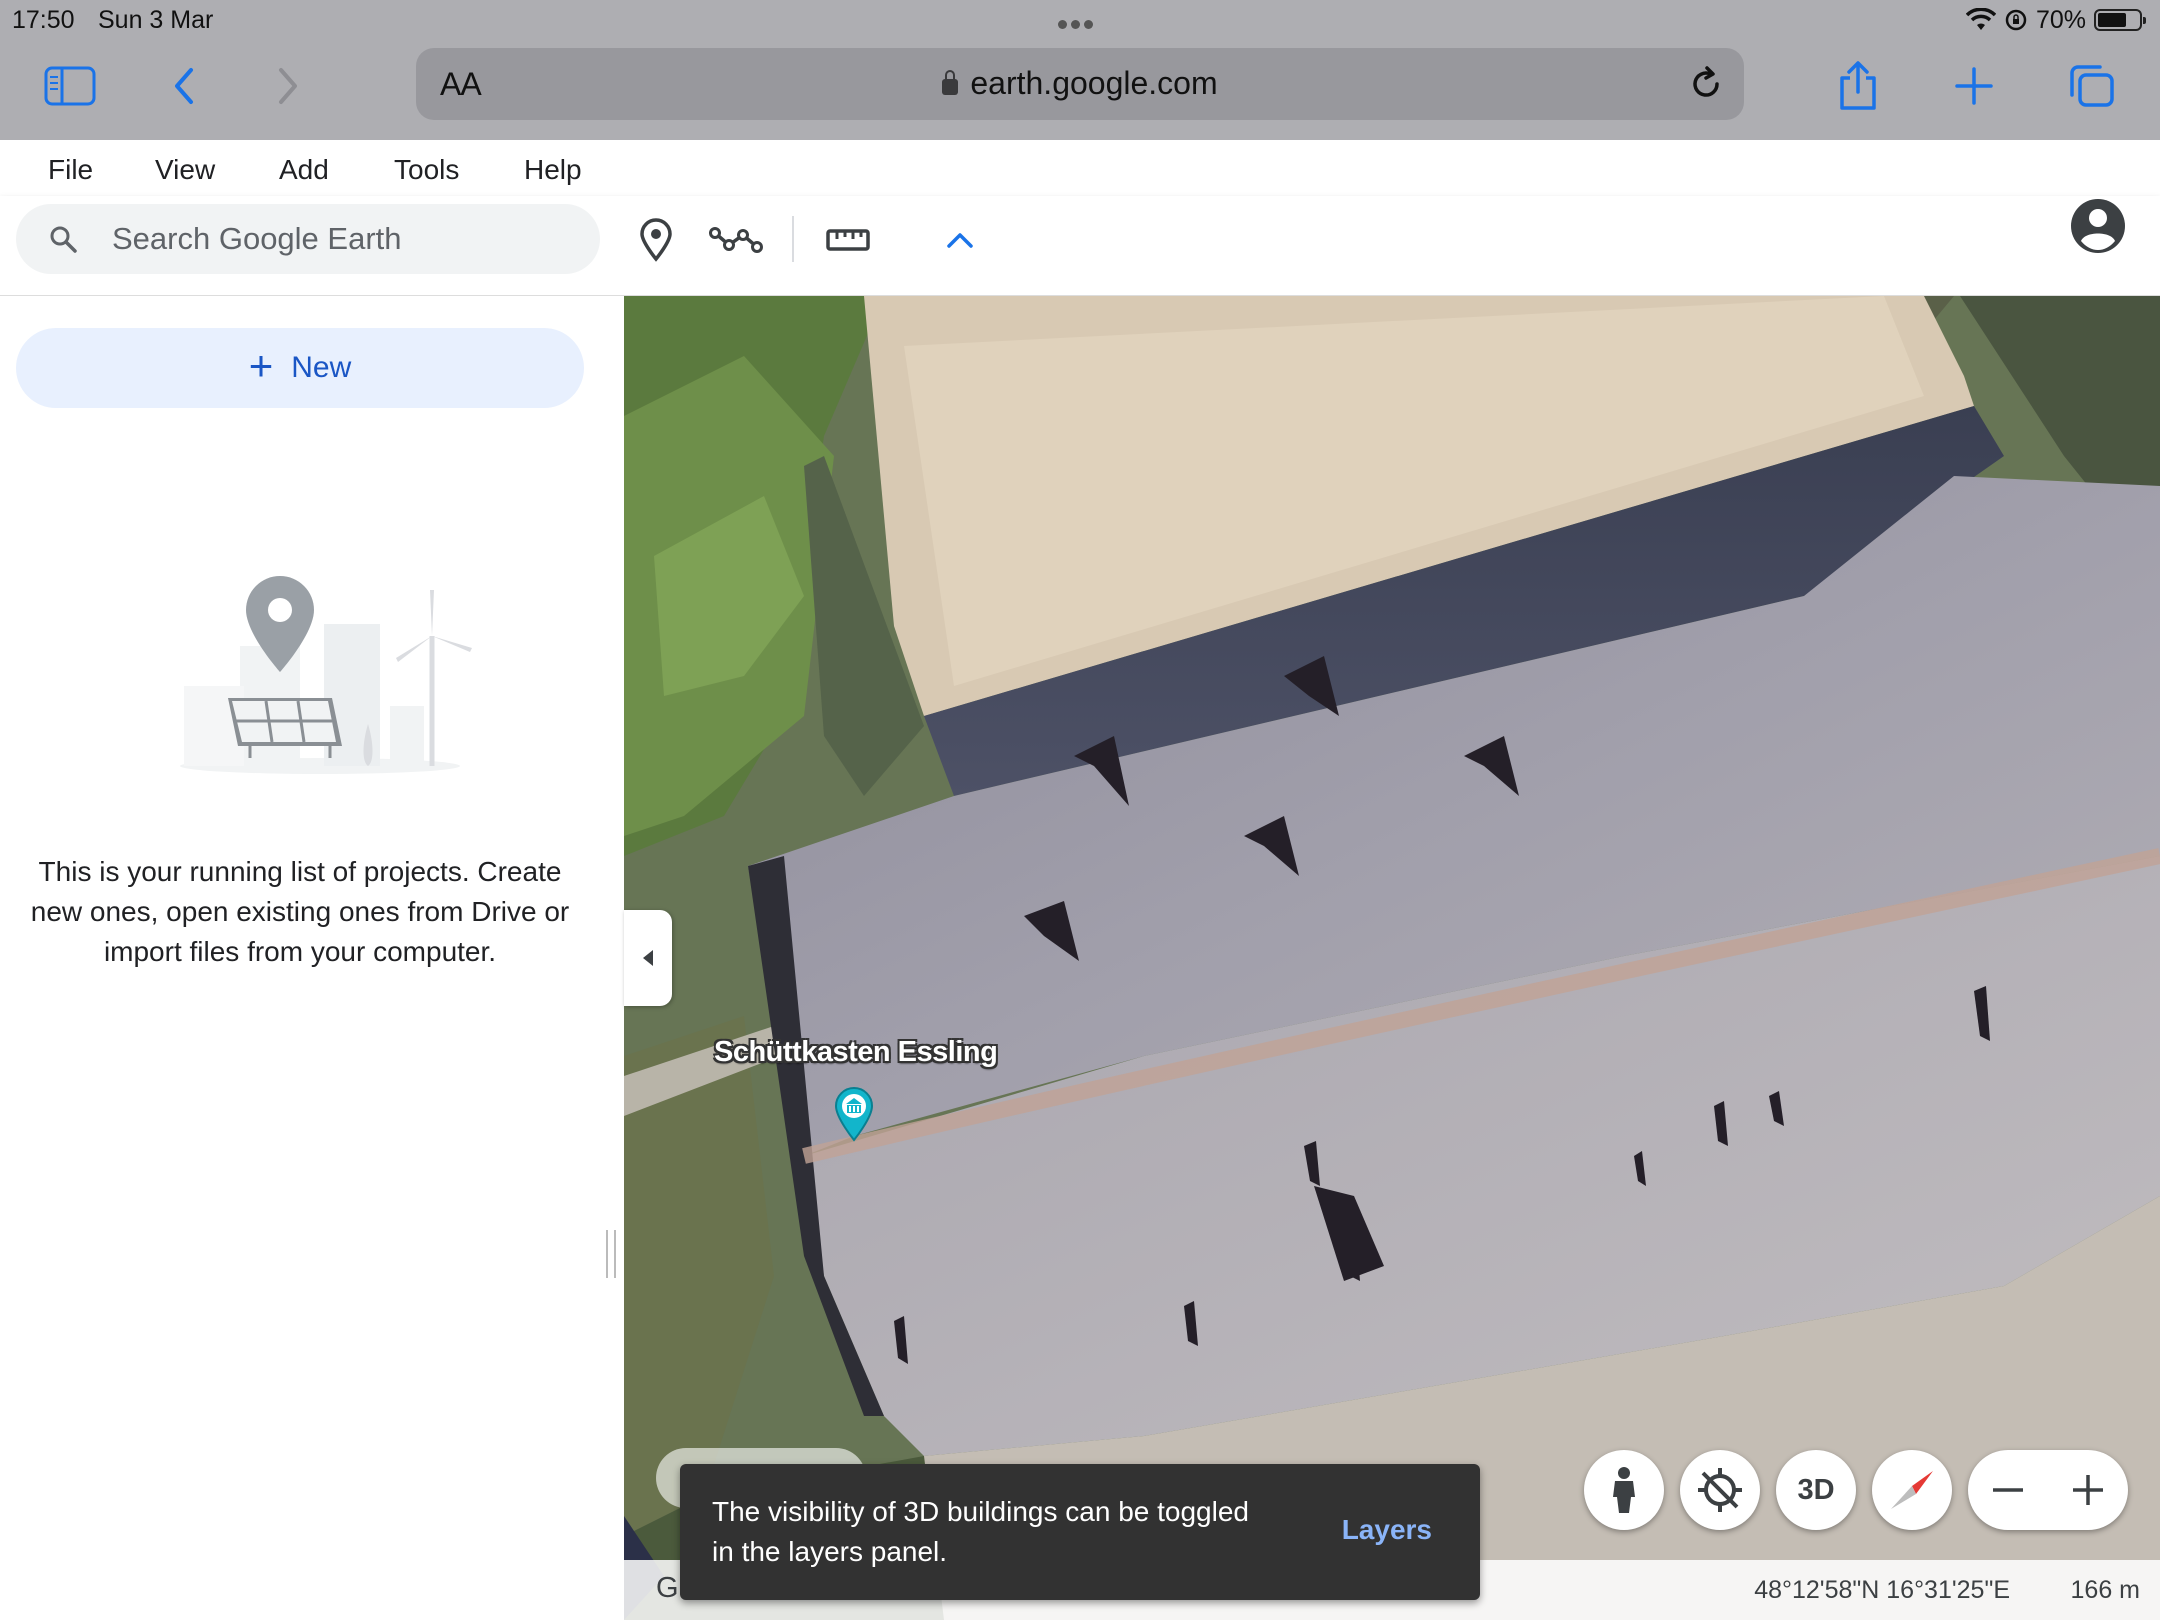 Image resolution: width=2160 pixels, height=1620 pixels. I want to click on status-date: Sun 3 Mar, so click(156, 20).